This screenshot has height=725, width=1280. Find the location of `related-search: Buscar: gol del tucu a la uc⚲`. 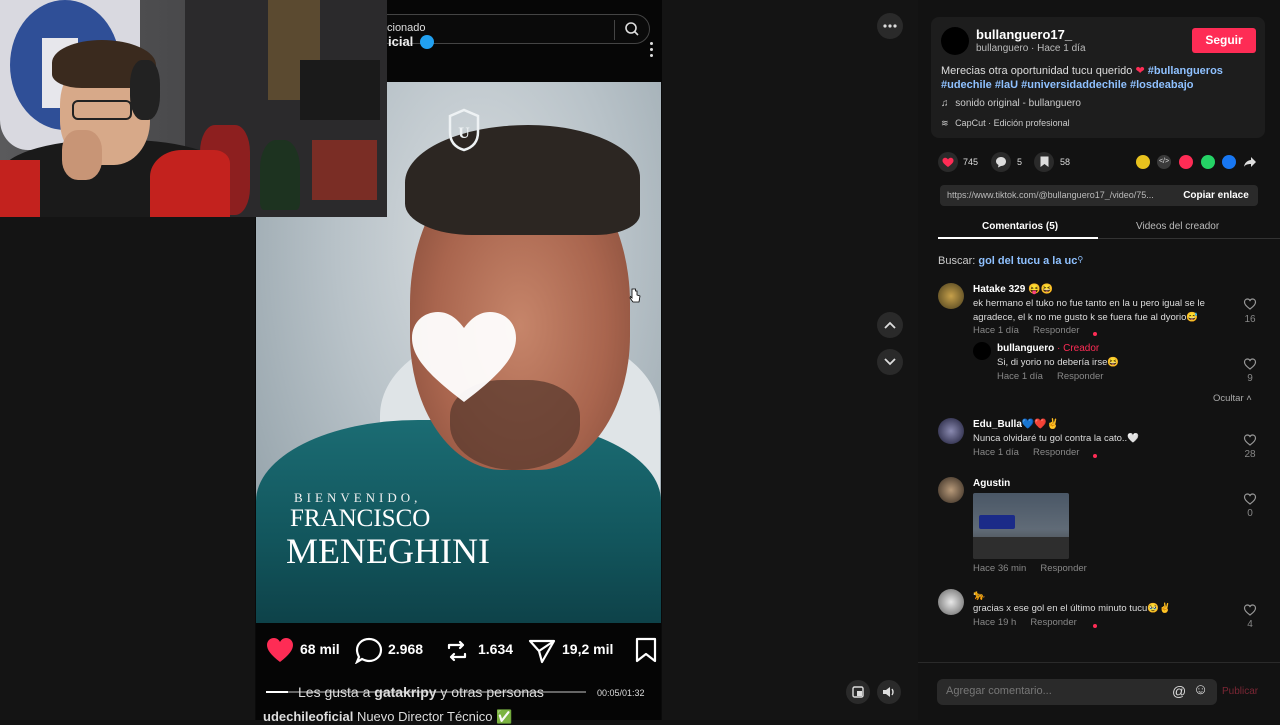

related-search: Buscar: gol del tucu a la uc⚲ is located at coordinates (1010, 261).